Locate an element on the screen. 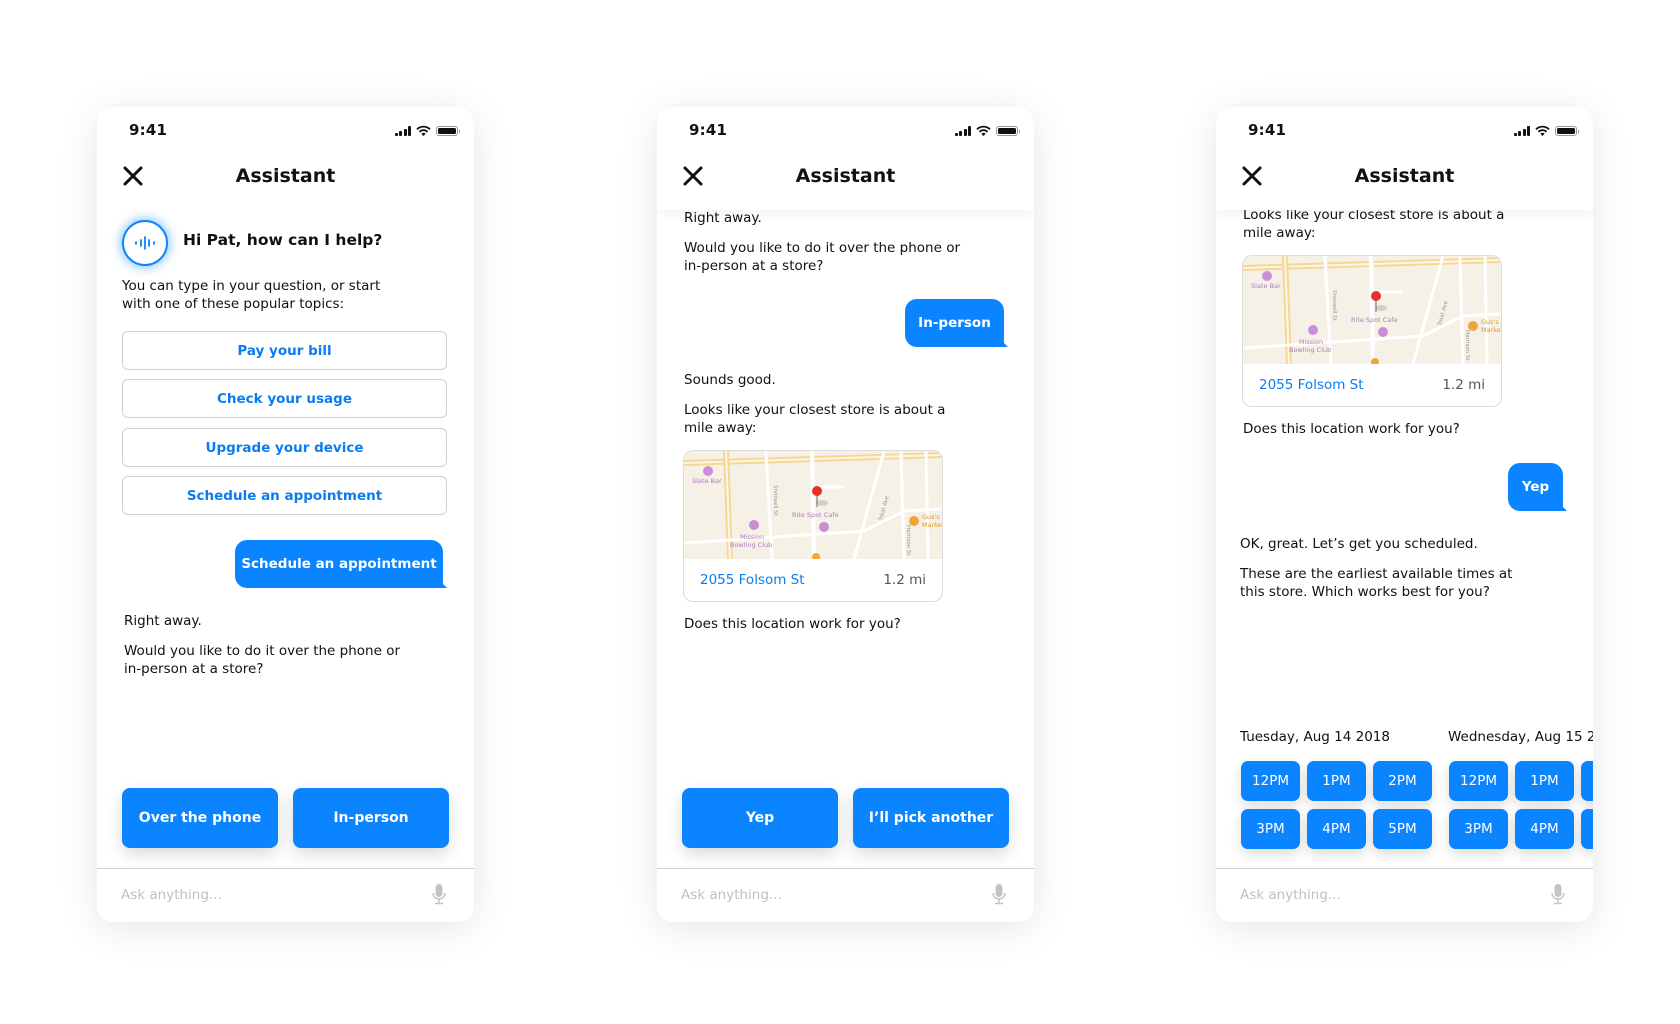 This screenshot has height=1024, width=1680. greeting: Hi Pat, how can I help? is located at coordinates (283, 240).